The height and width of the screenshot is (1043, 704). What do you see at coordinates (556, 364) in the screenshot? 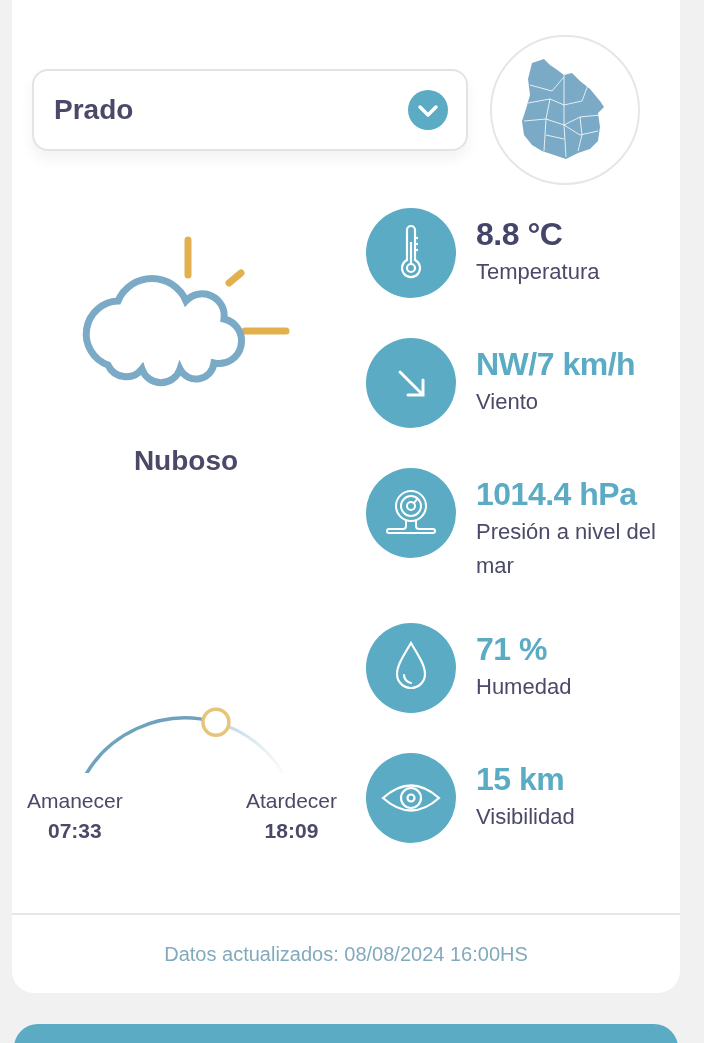
I see `metric-value: NW/7 km/h` at bounding box center [556, 364].